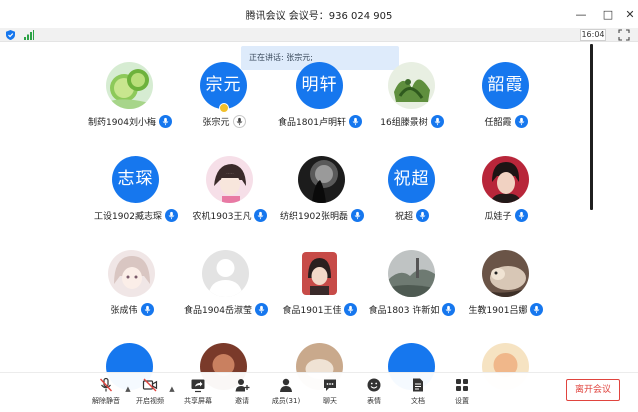 The width and height of the screenshot is (638, 412). What do you see at coordinates (462, 385) in the screenshot?
I see `grid-settings-icon` at bounding box center [462, 385].